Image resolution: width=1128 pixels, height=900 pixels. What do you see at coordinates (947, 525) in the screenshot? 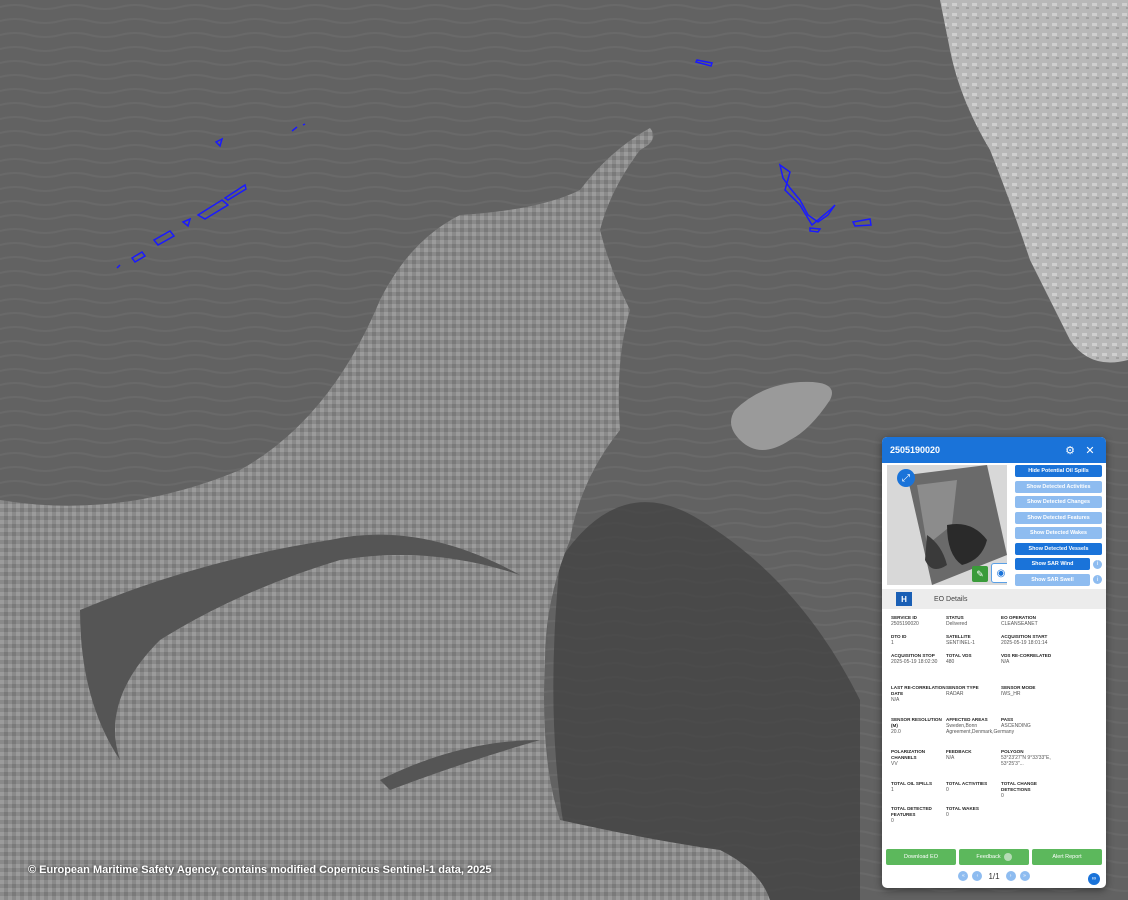
I see `eo-thumbnail: ⤢ ✎ ◉` at bounding box center [947, 525].